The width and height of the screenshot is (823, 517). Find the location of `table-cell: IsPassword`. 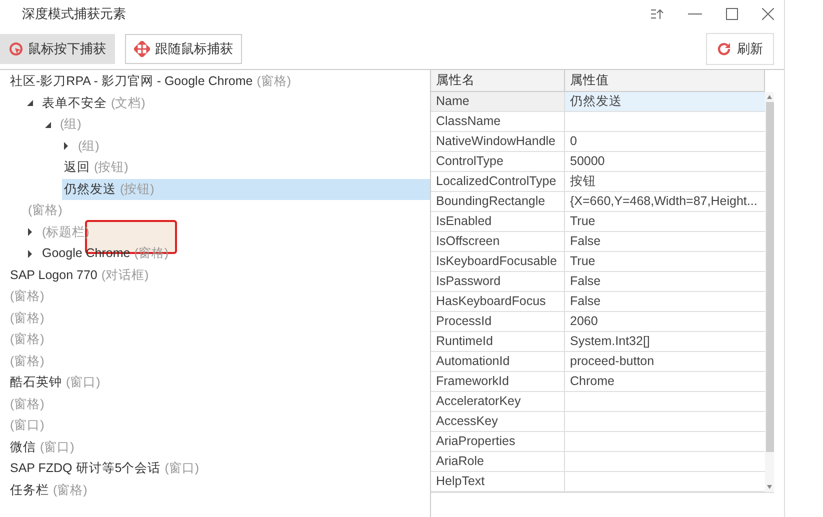

table-cell: IsPassword is located at coordinates (498, 281).